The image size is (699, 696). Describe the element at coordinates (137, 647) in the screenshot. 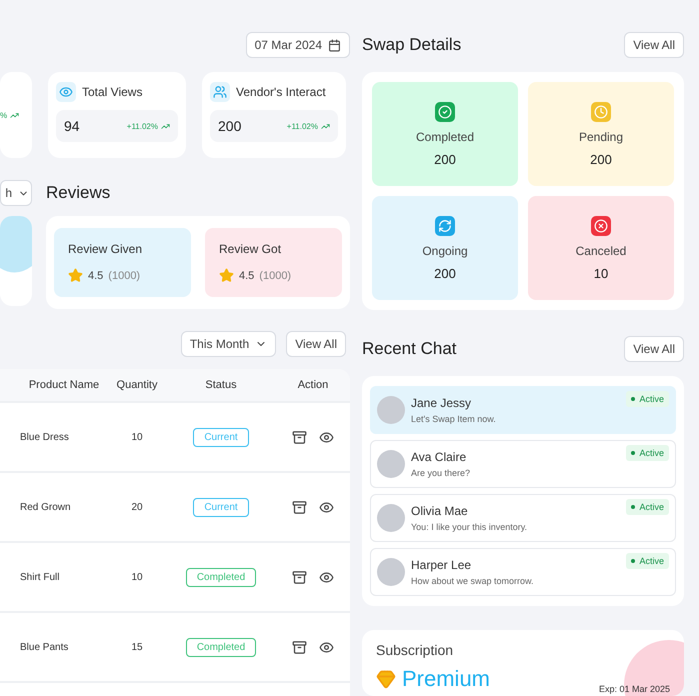

I see `table-cell-text: 15` at that location.